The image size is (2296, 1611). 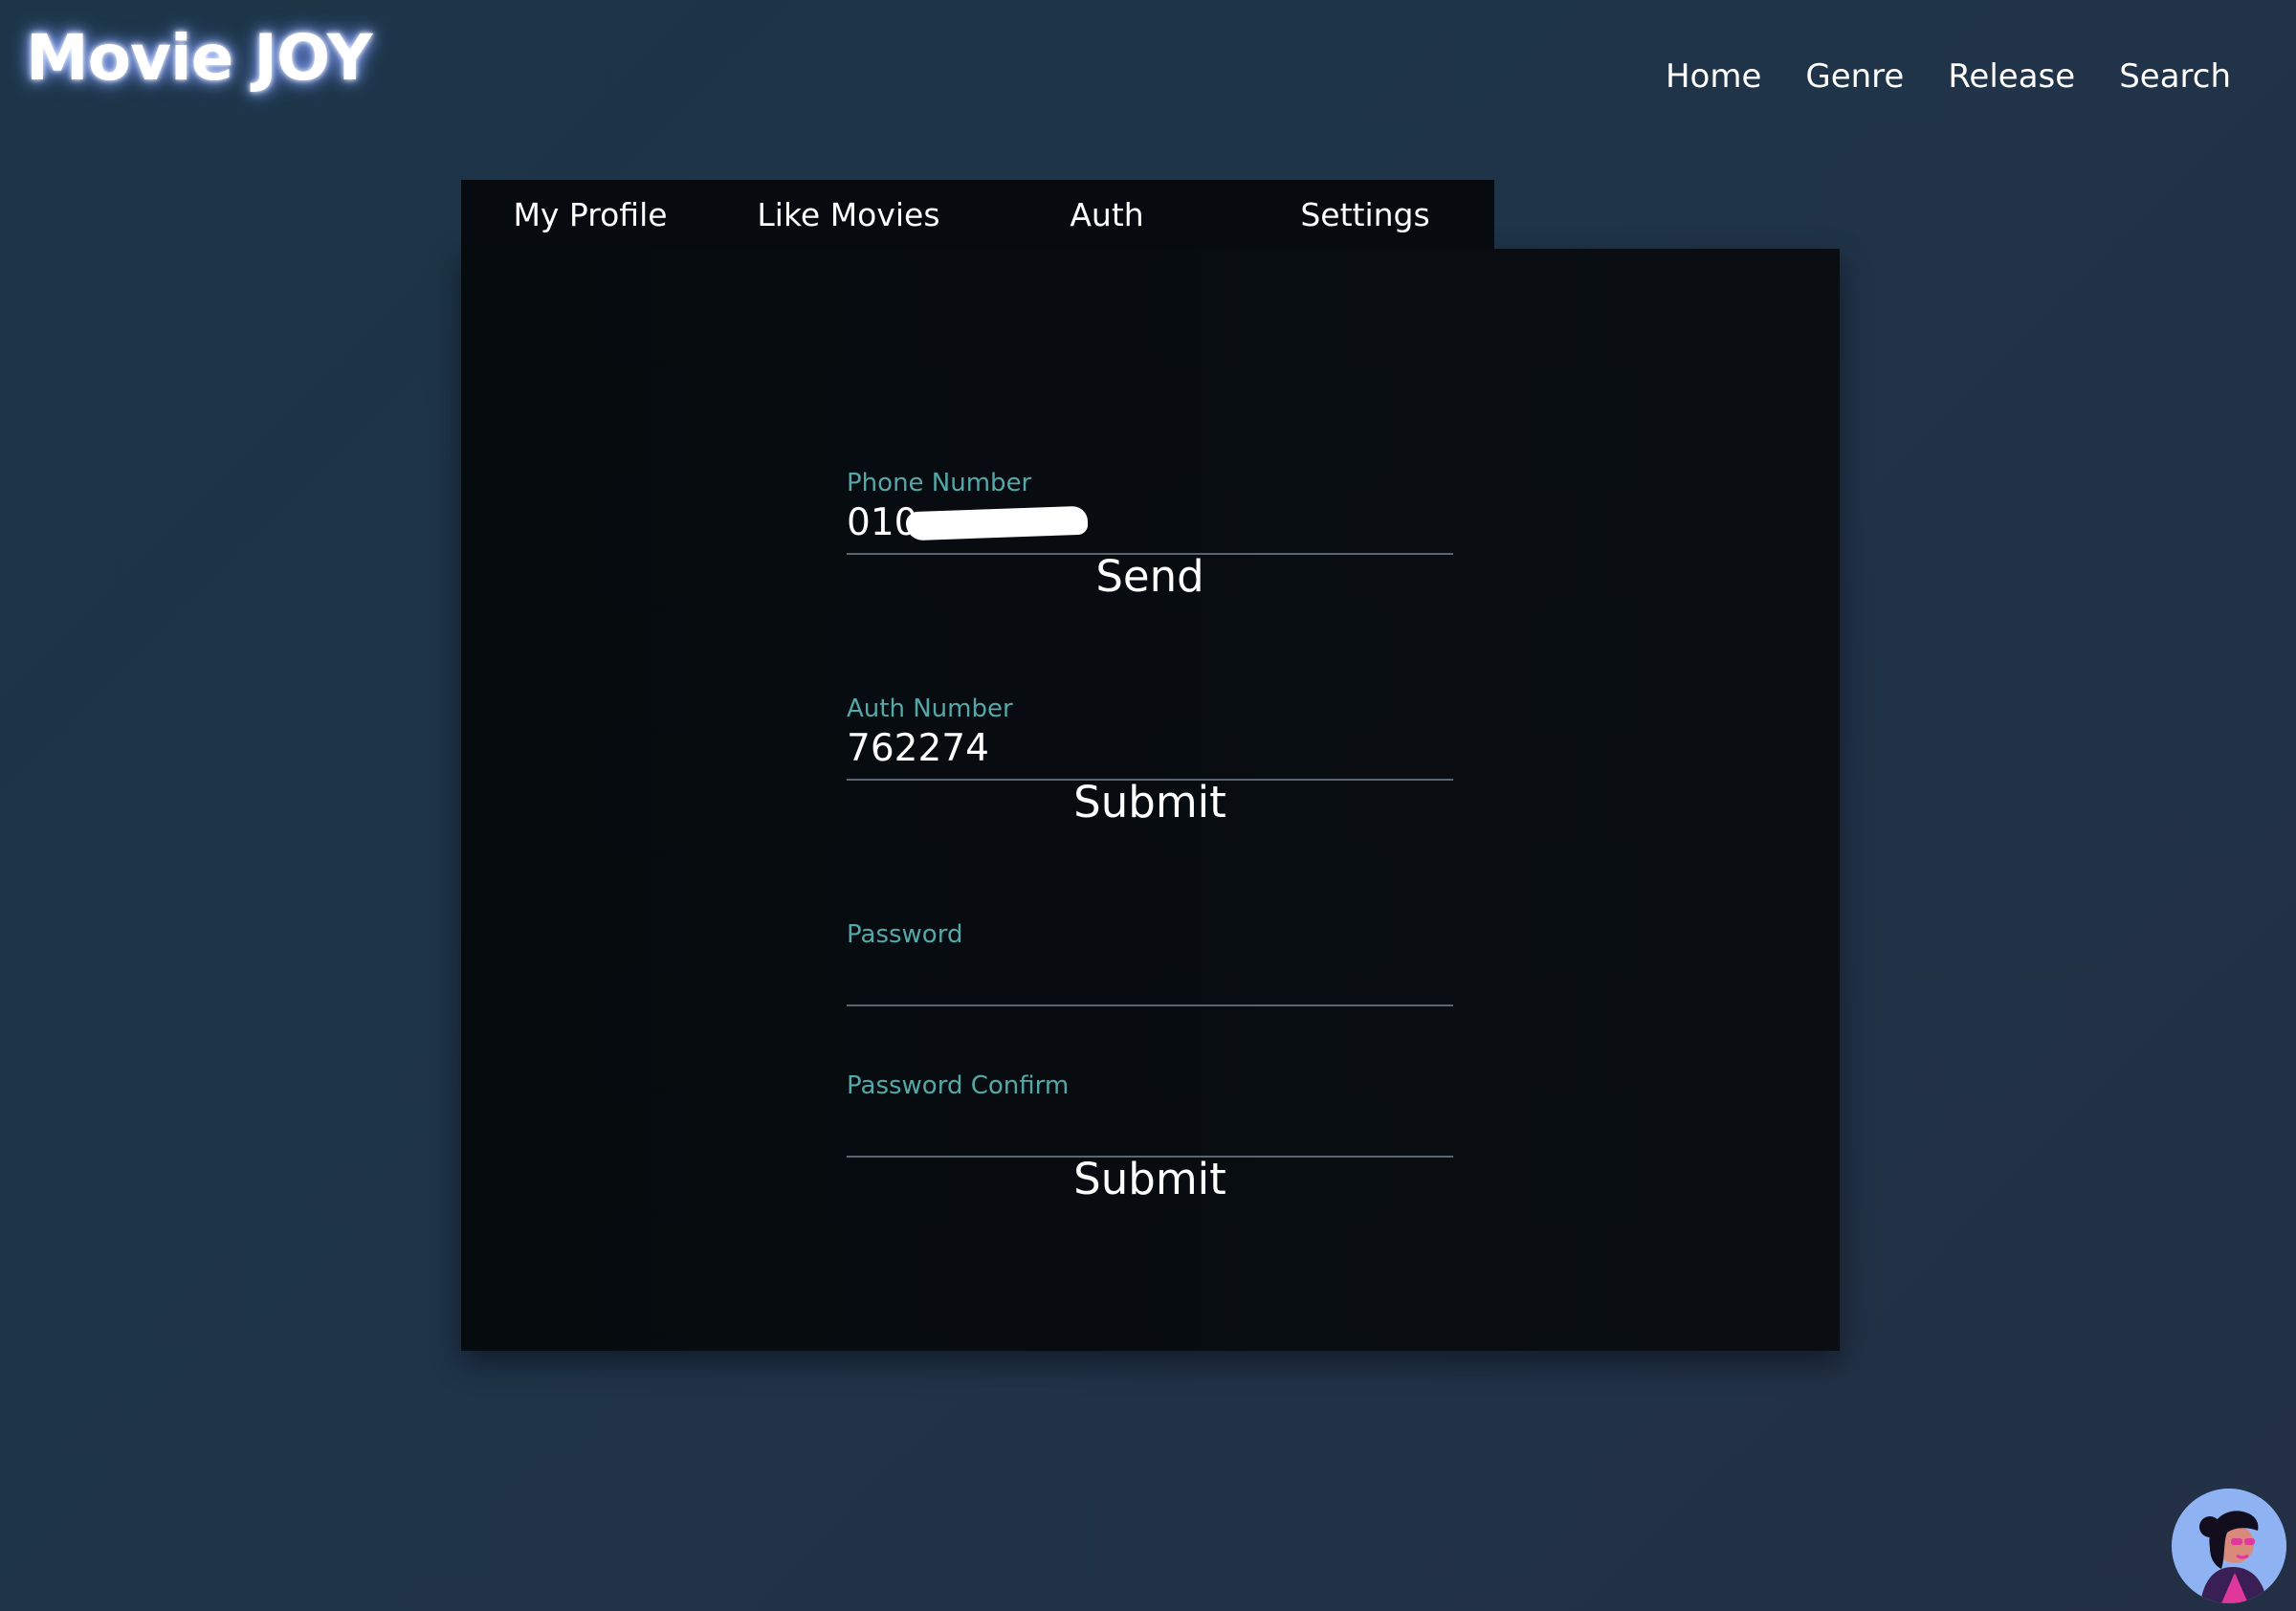 I want to click on auth-submit-button: Submit, so click(x=1150, y=803).